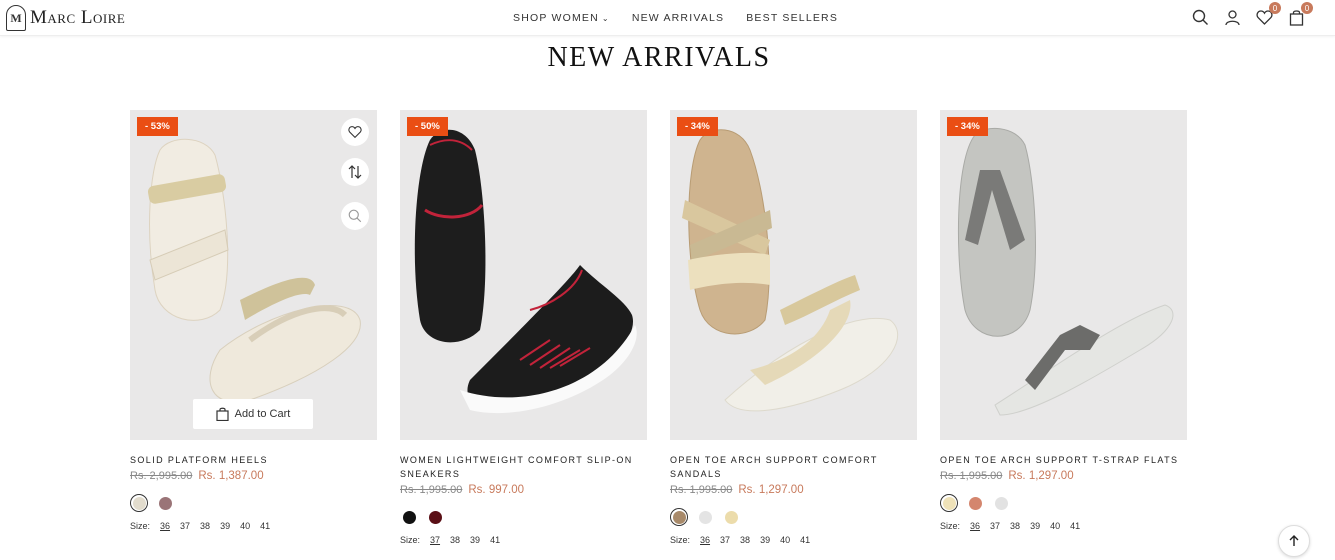 This screenshot has width=1335, height=560. What do you see at coordinates (222, 414) in the screenshot?
I see `shopping-bag-icon` at bounding box center [222, 414].